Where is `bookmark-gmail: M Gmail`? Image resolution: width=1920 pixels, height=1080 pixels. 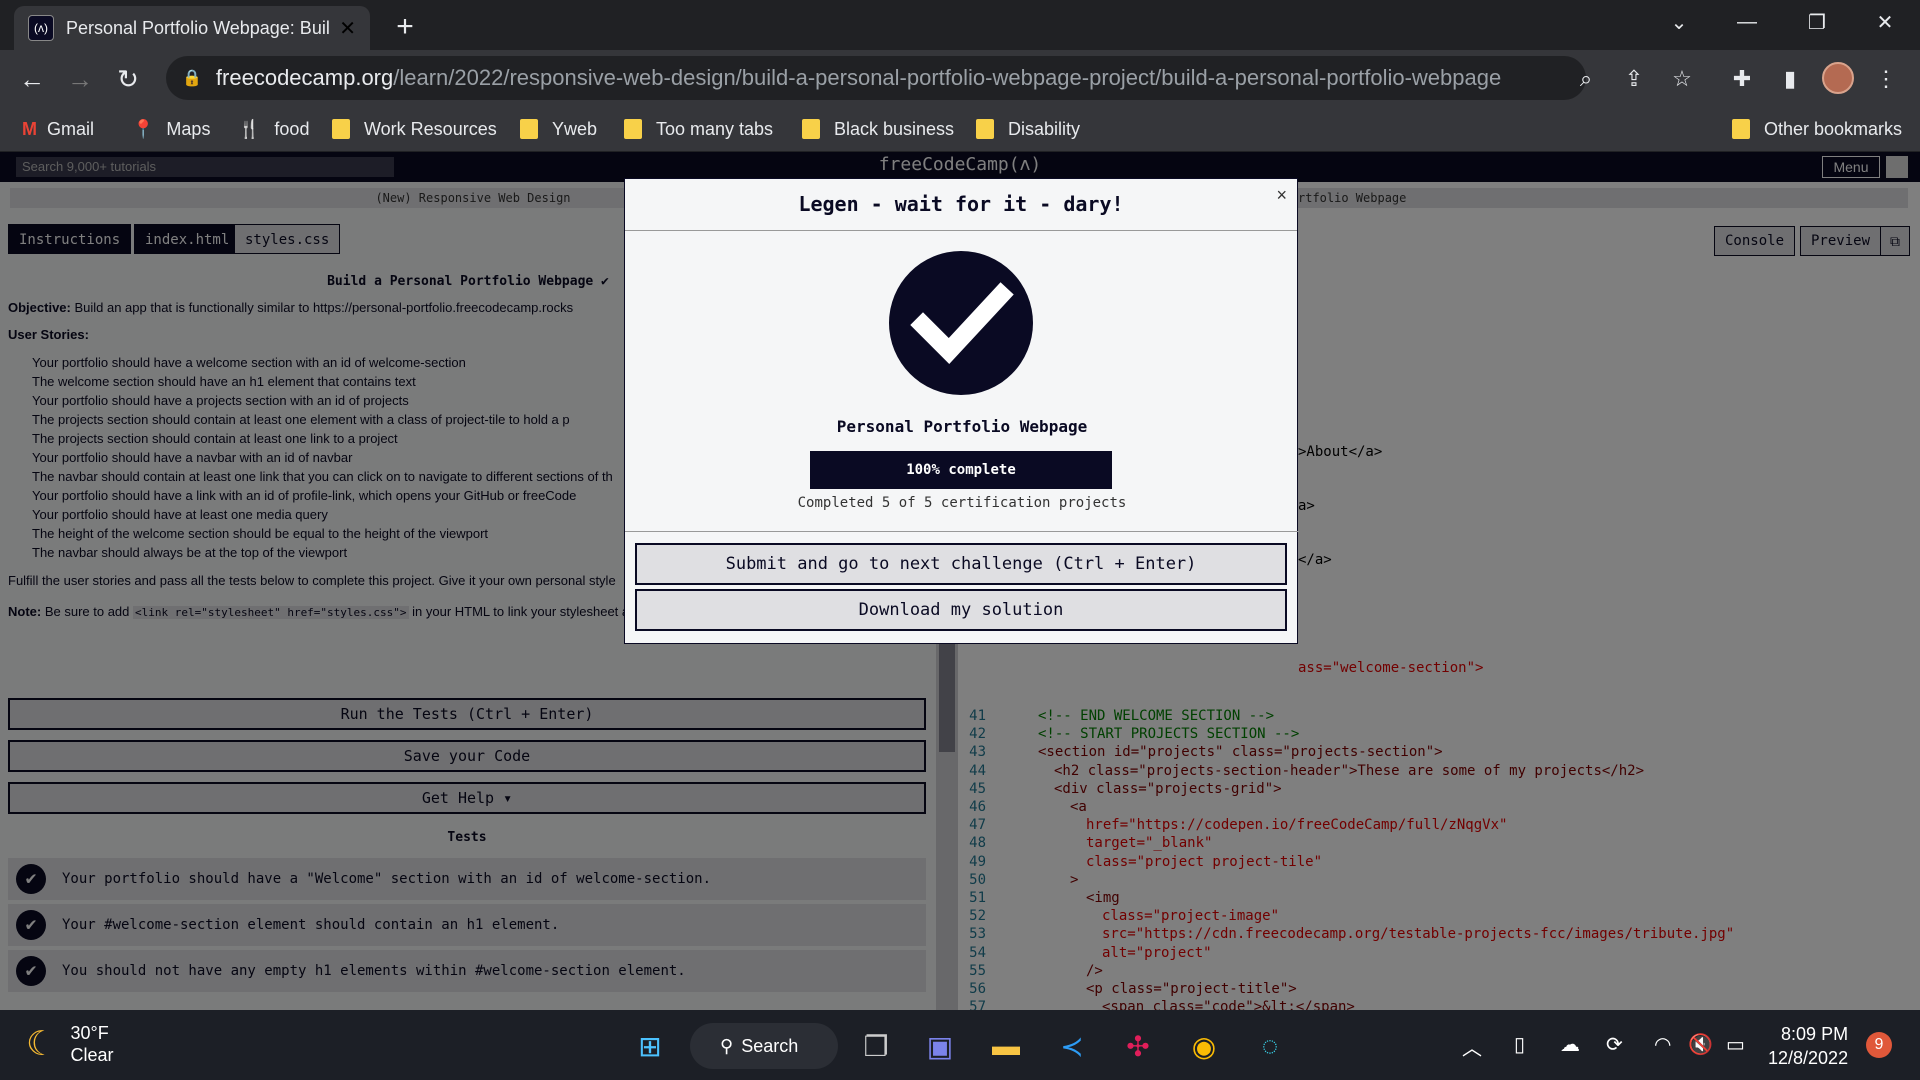 bookmark-gmail: M Gmail is located at coordinates (58, 129).